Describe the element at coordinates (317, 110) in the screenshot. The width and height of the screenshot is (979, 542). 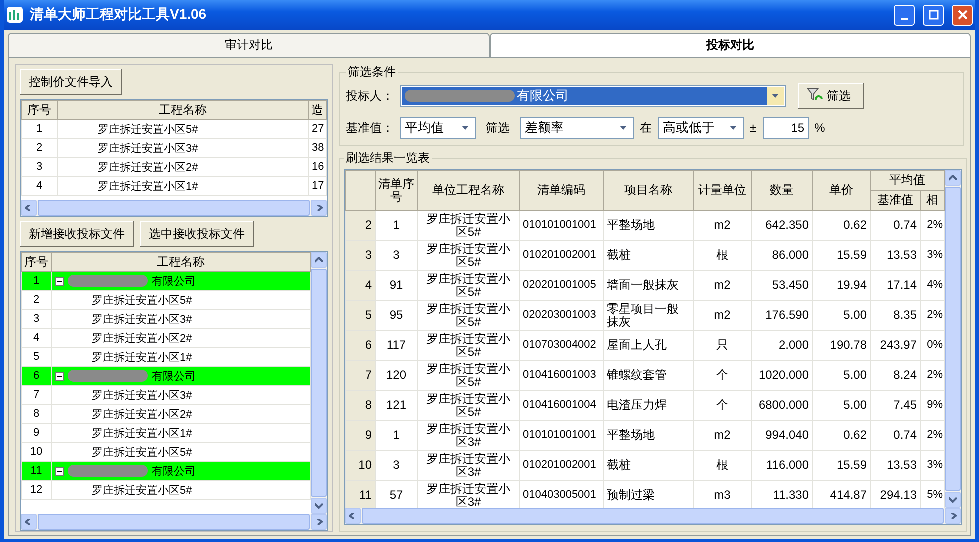
I see `column-header: 造` at that location.